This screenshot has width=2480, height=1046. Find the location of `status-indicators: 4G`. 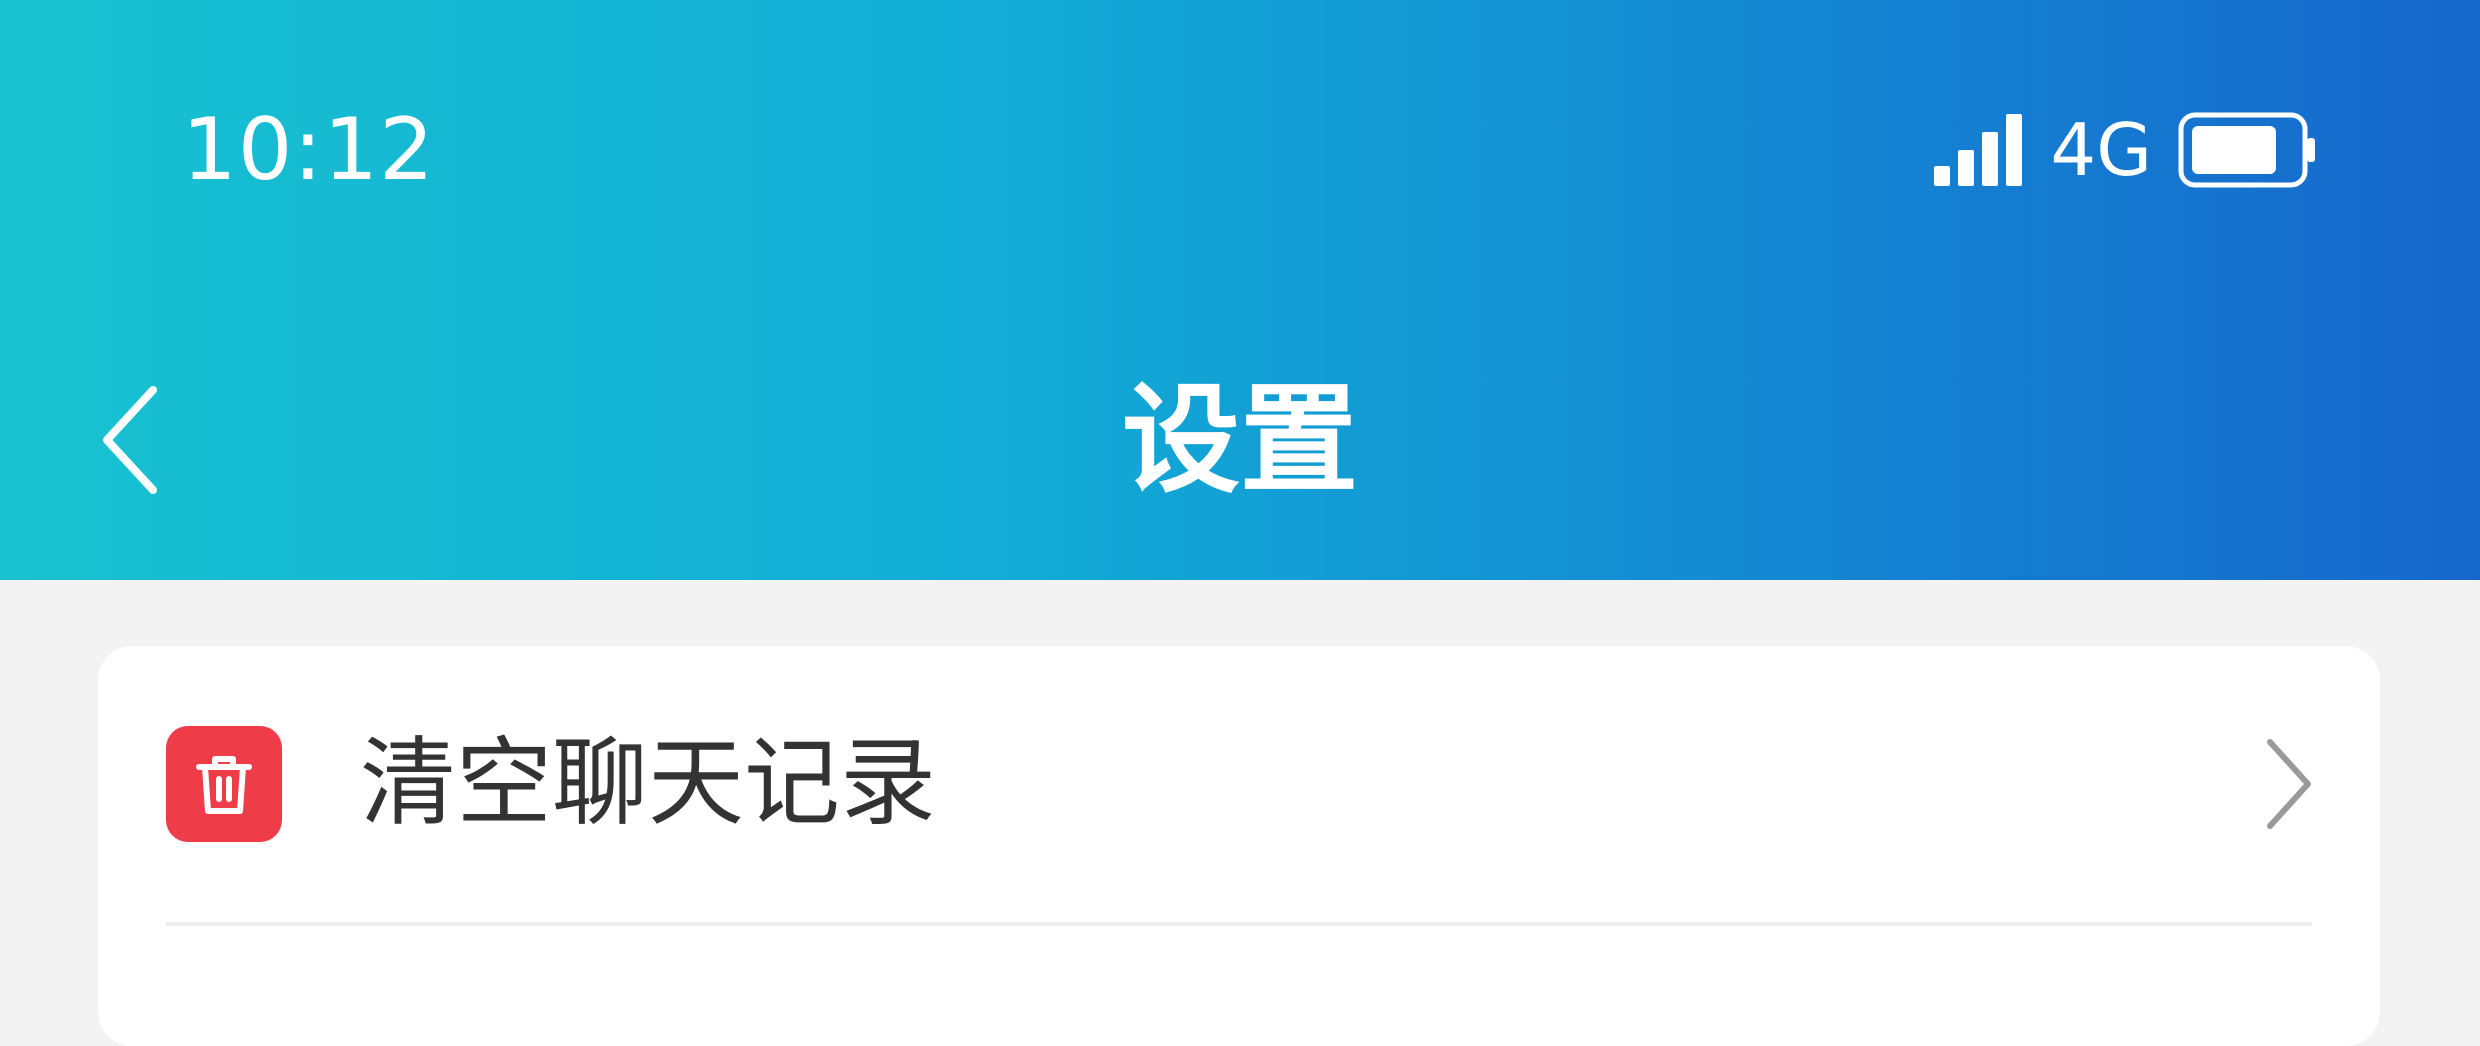

status-indicators: 4G is located at coordinates (2126, 150).